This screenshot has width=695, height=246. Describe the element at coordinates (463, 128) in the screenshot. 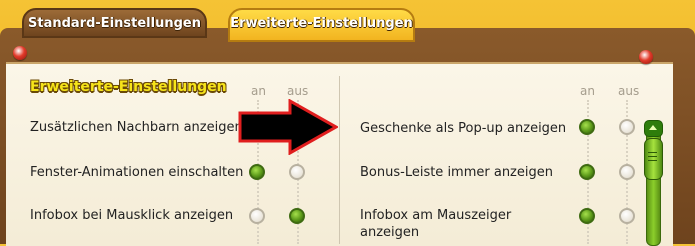

I see `option-label: Geschenke als Pop-up anzeigen` at that location.